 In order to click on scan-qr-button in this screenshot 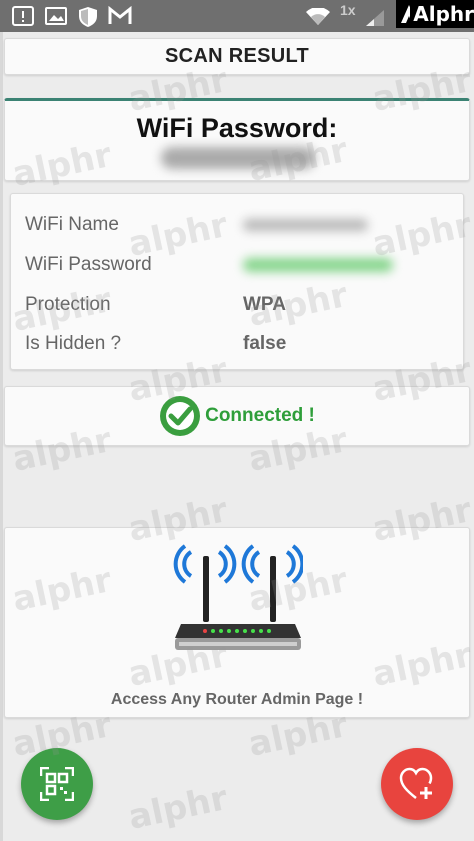, I will do `click(57, 784)`.